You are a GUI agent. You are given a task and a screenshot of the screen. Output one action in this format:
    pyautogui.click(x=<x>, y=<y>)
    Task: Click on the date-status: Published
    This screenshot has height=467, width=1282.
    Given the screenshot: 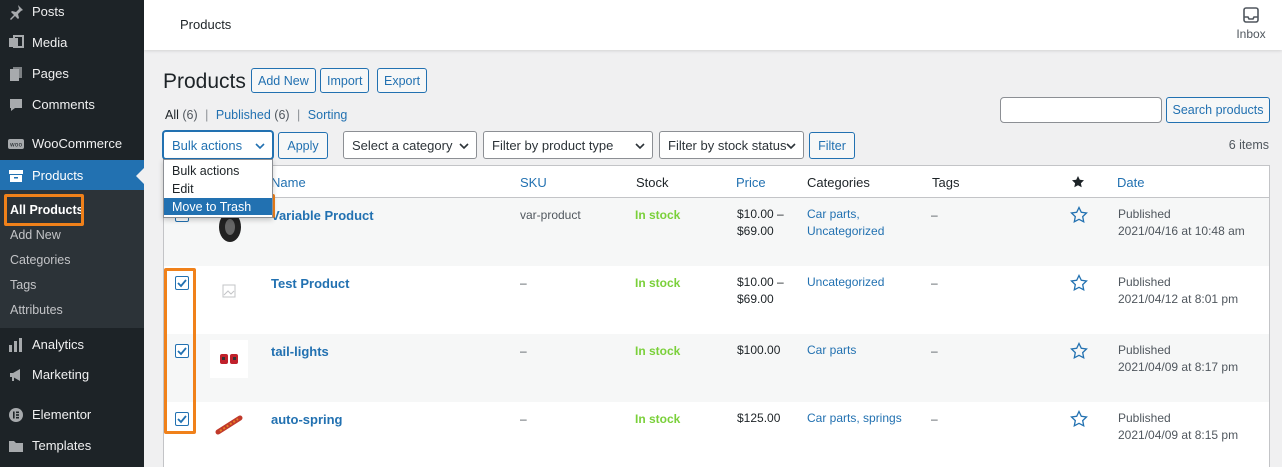 What is the action you would take?
    pyautogui.click(x=1144, y=214)
    